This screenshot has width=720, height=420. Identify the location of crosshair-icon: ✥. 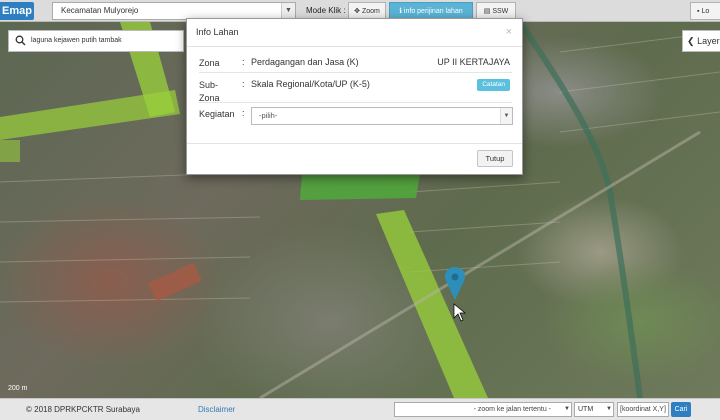
(357, 11).